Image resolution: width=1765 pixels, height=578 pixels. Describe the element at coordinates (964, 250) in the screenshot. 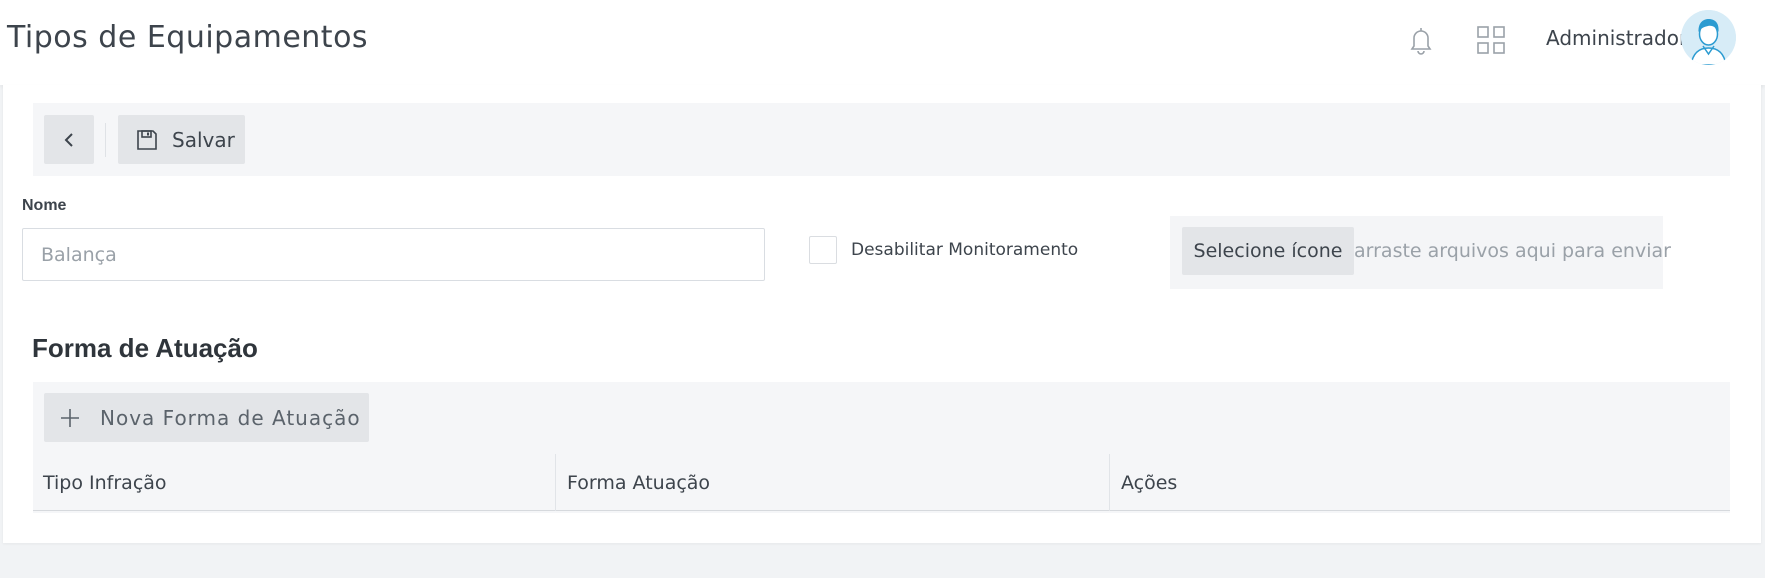

I see `disable-monitoring-label: Desabilitar Monitoramento` at that location.